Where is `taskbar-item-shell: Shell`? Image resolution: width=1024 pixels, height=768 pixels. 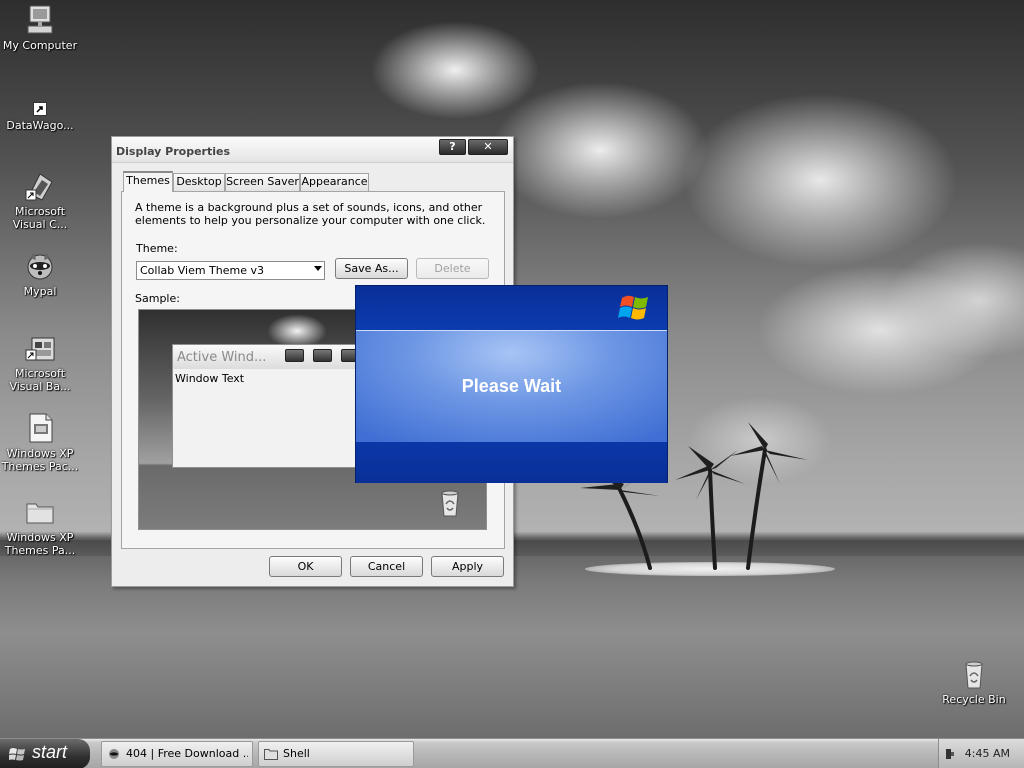 taskbar-item-shell: Shell is located at coordinates (336, 754).